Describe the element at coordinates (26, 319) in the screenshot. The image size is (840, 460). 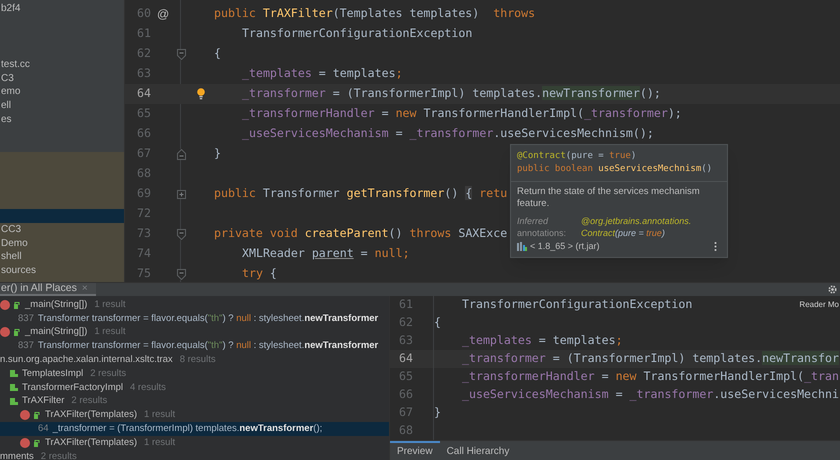
I see `line-number: 837` at that location.